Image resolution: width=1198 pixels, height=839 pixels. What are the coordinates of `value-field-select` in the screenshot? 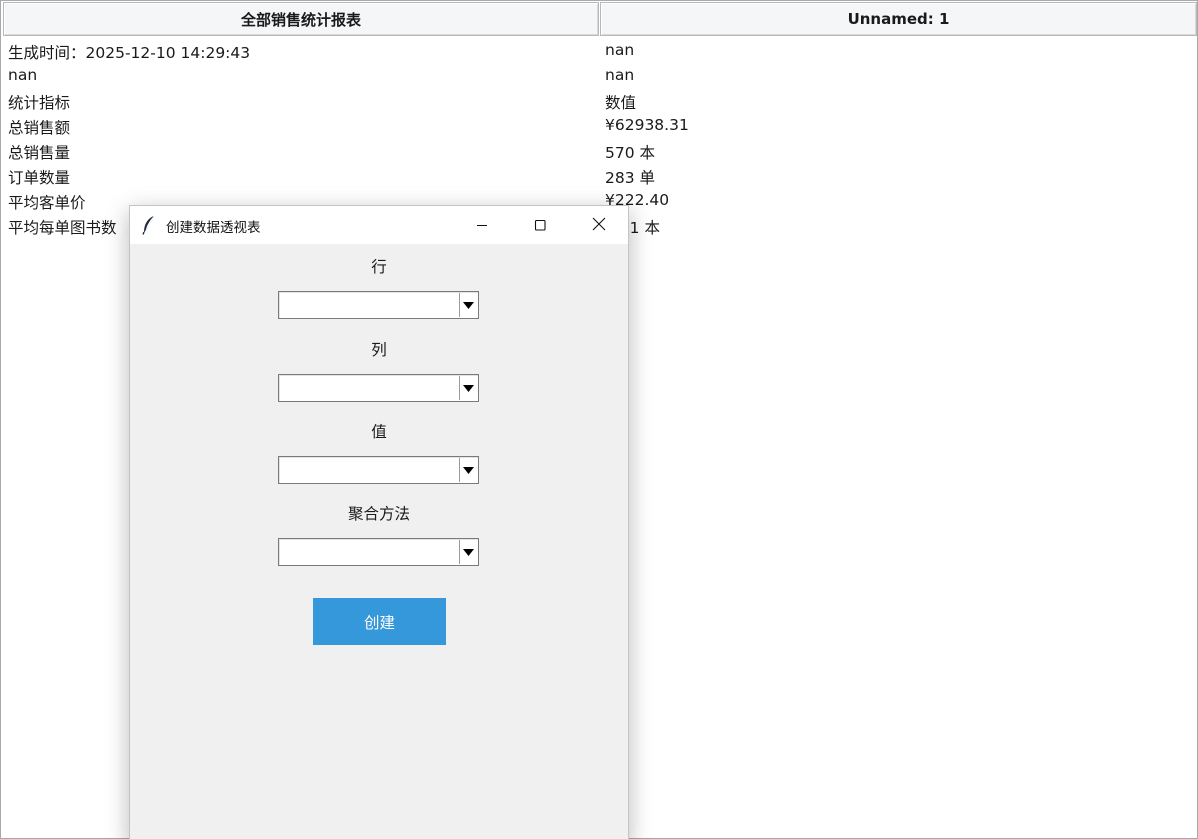 It's located at (378, 470).